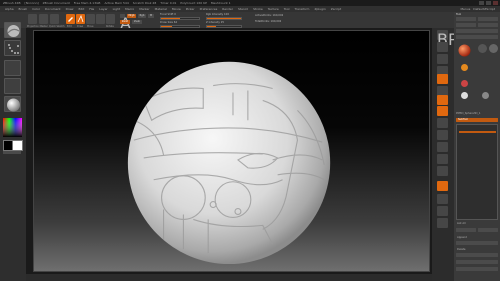 Image resolution: width=500 pixels, height=281 pixels. What do you see at coordinates (161, 9) in the screenshot?
I see `menu-item: Material` at bounding box center [161, 9].